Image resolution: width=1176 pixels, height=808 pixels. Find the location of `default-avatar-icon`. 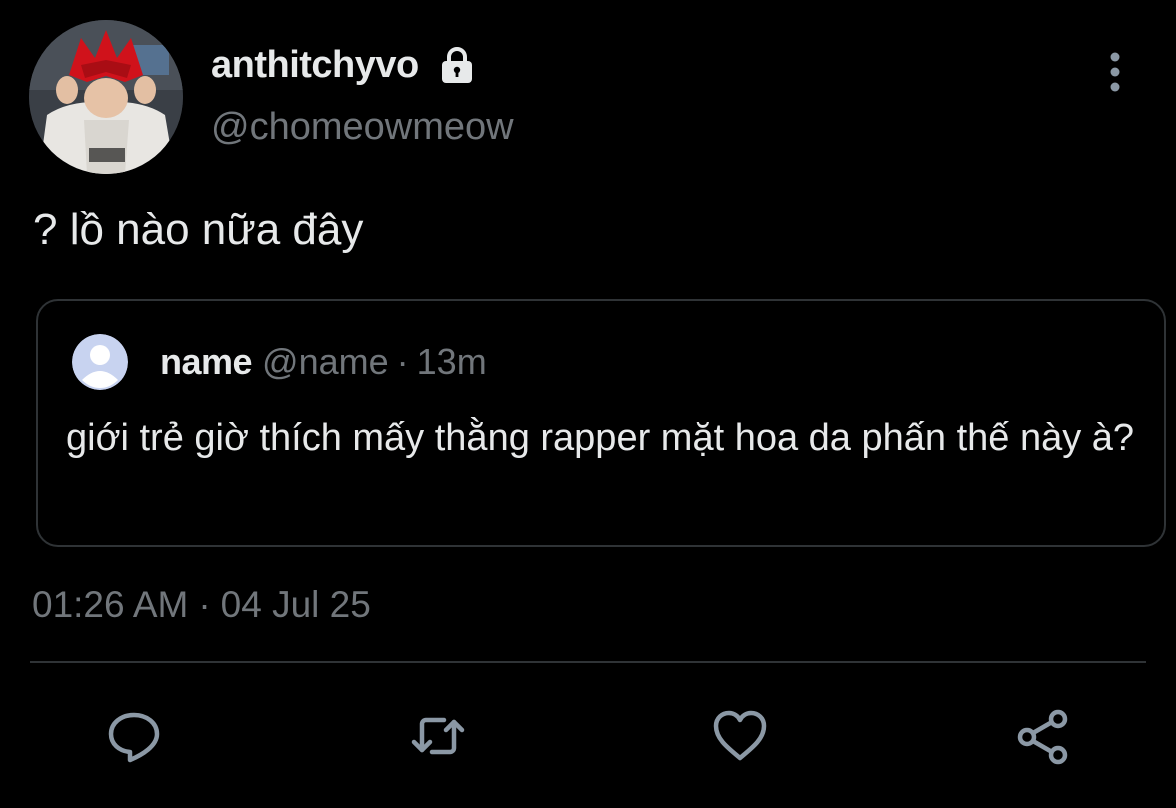

default-avatar-icon is located at coordinates (100, 362).